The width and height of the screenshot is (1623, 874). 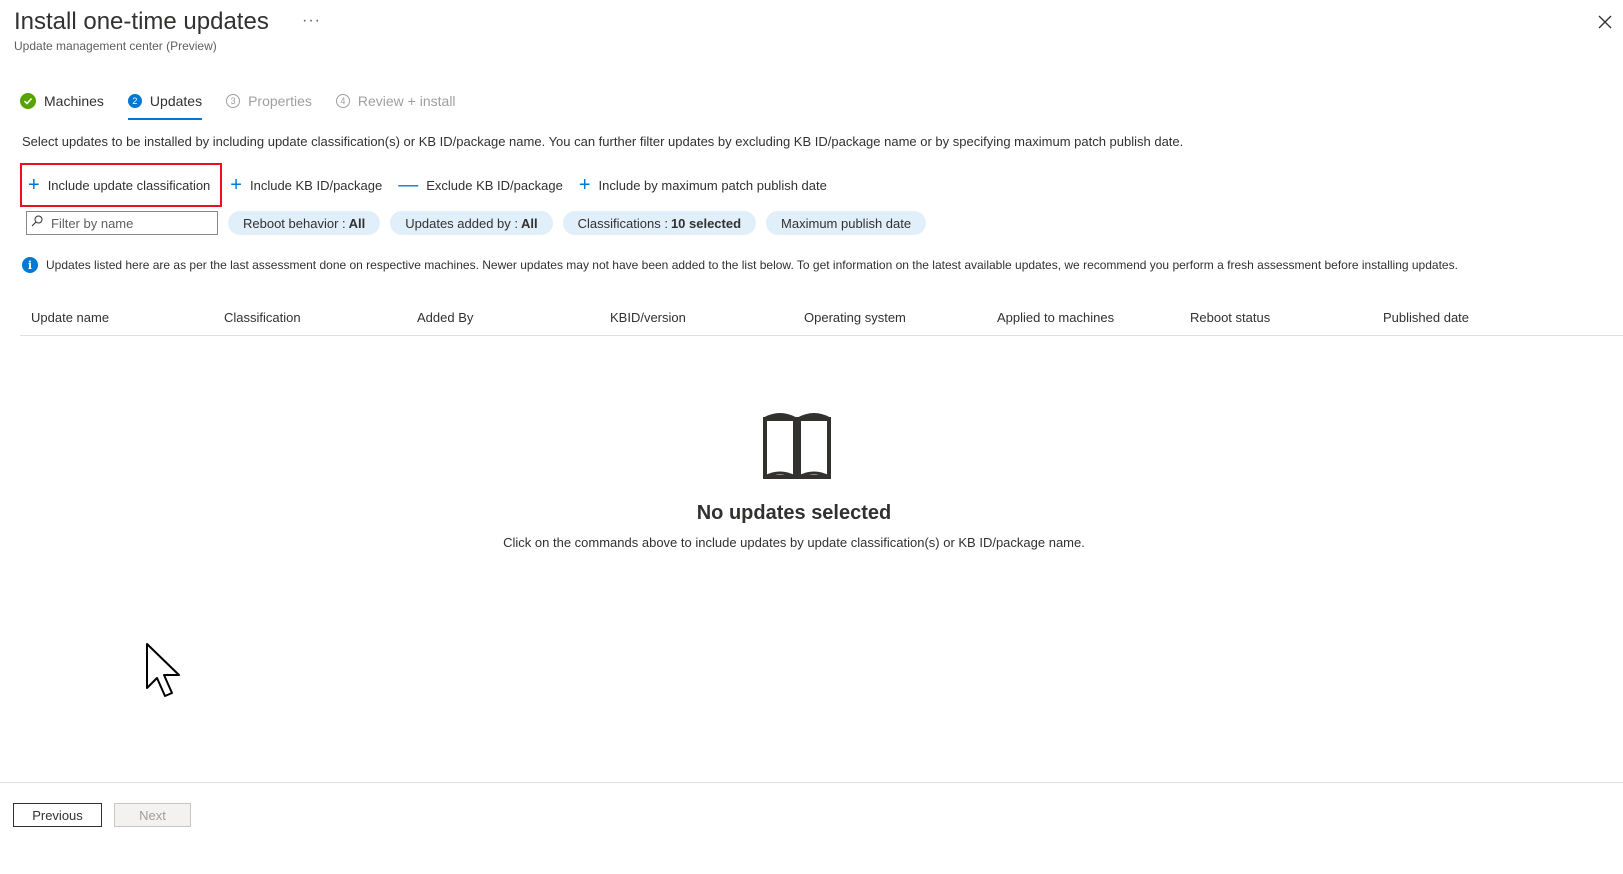 I want to click on include-kb-package-button: + Include KB ID/package, so click(x=306, y=185).